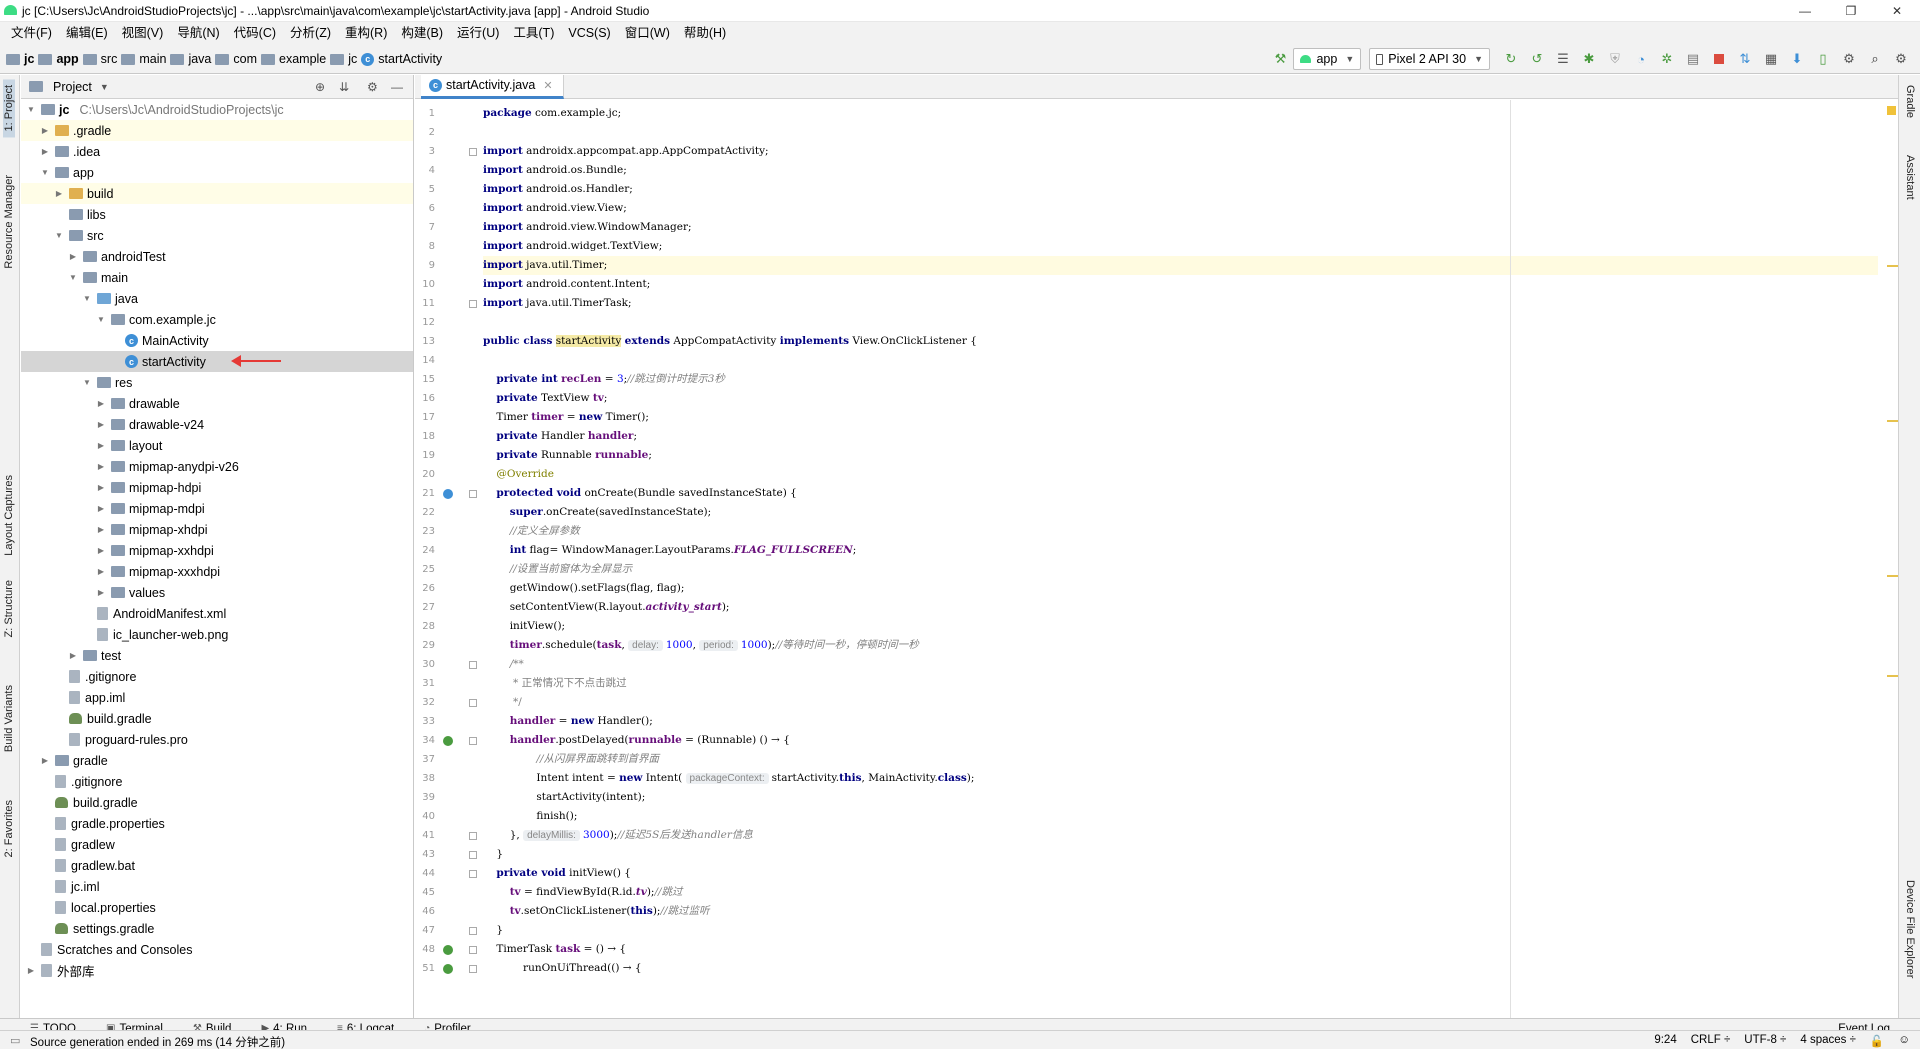 The height and width of the screenshot is (1050, 1920). I want to click on override-method-icon, so click(448, 494).